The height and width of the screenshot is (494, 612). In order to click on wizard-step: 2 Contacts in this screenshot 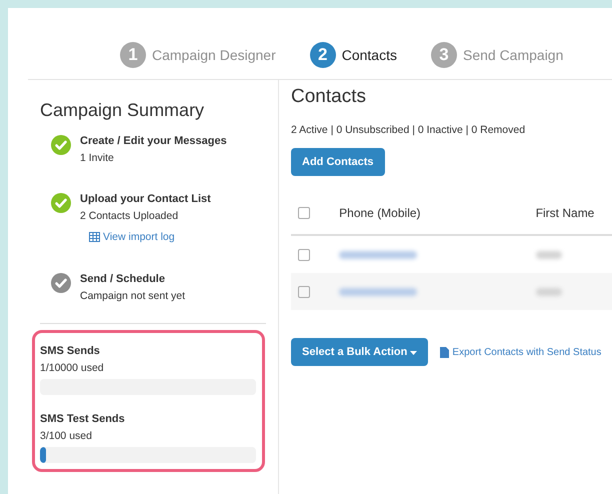, I will do `click(353, 55)`.